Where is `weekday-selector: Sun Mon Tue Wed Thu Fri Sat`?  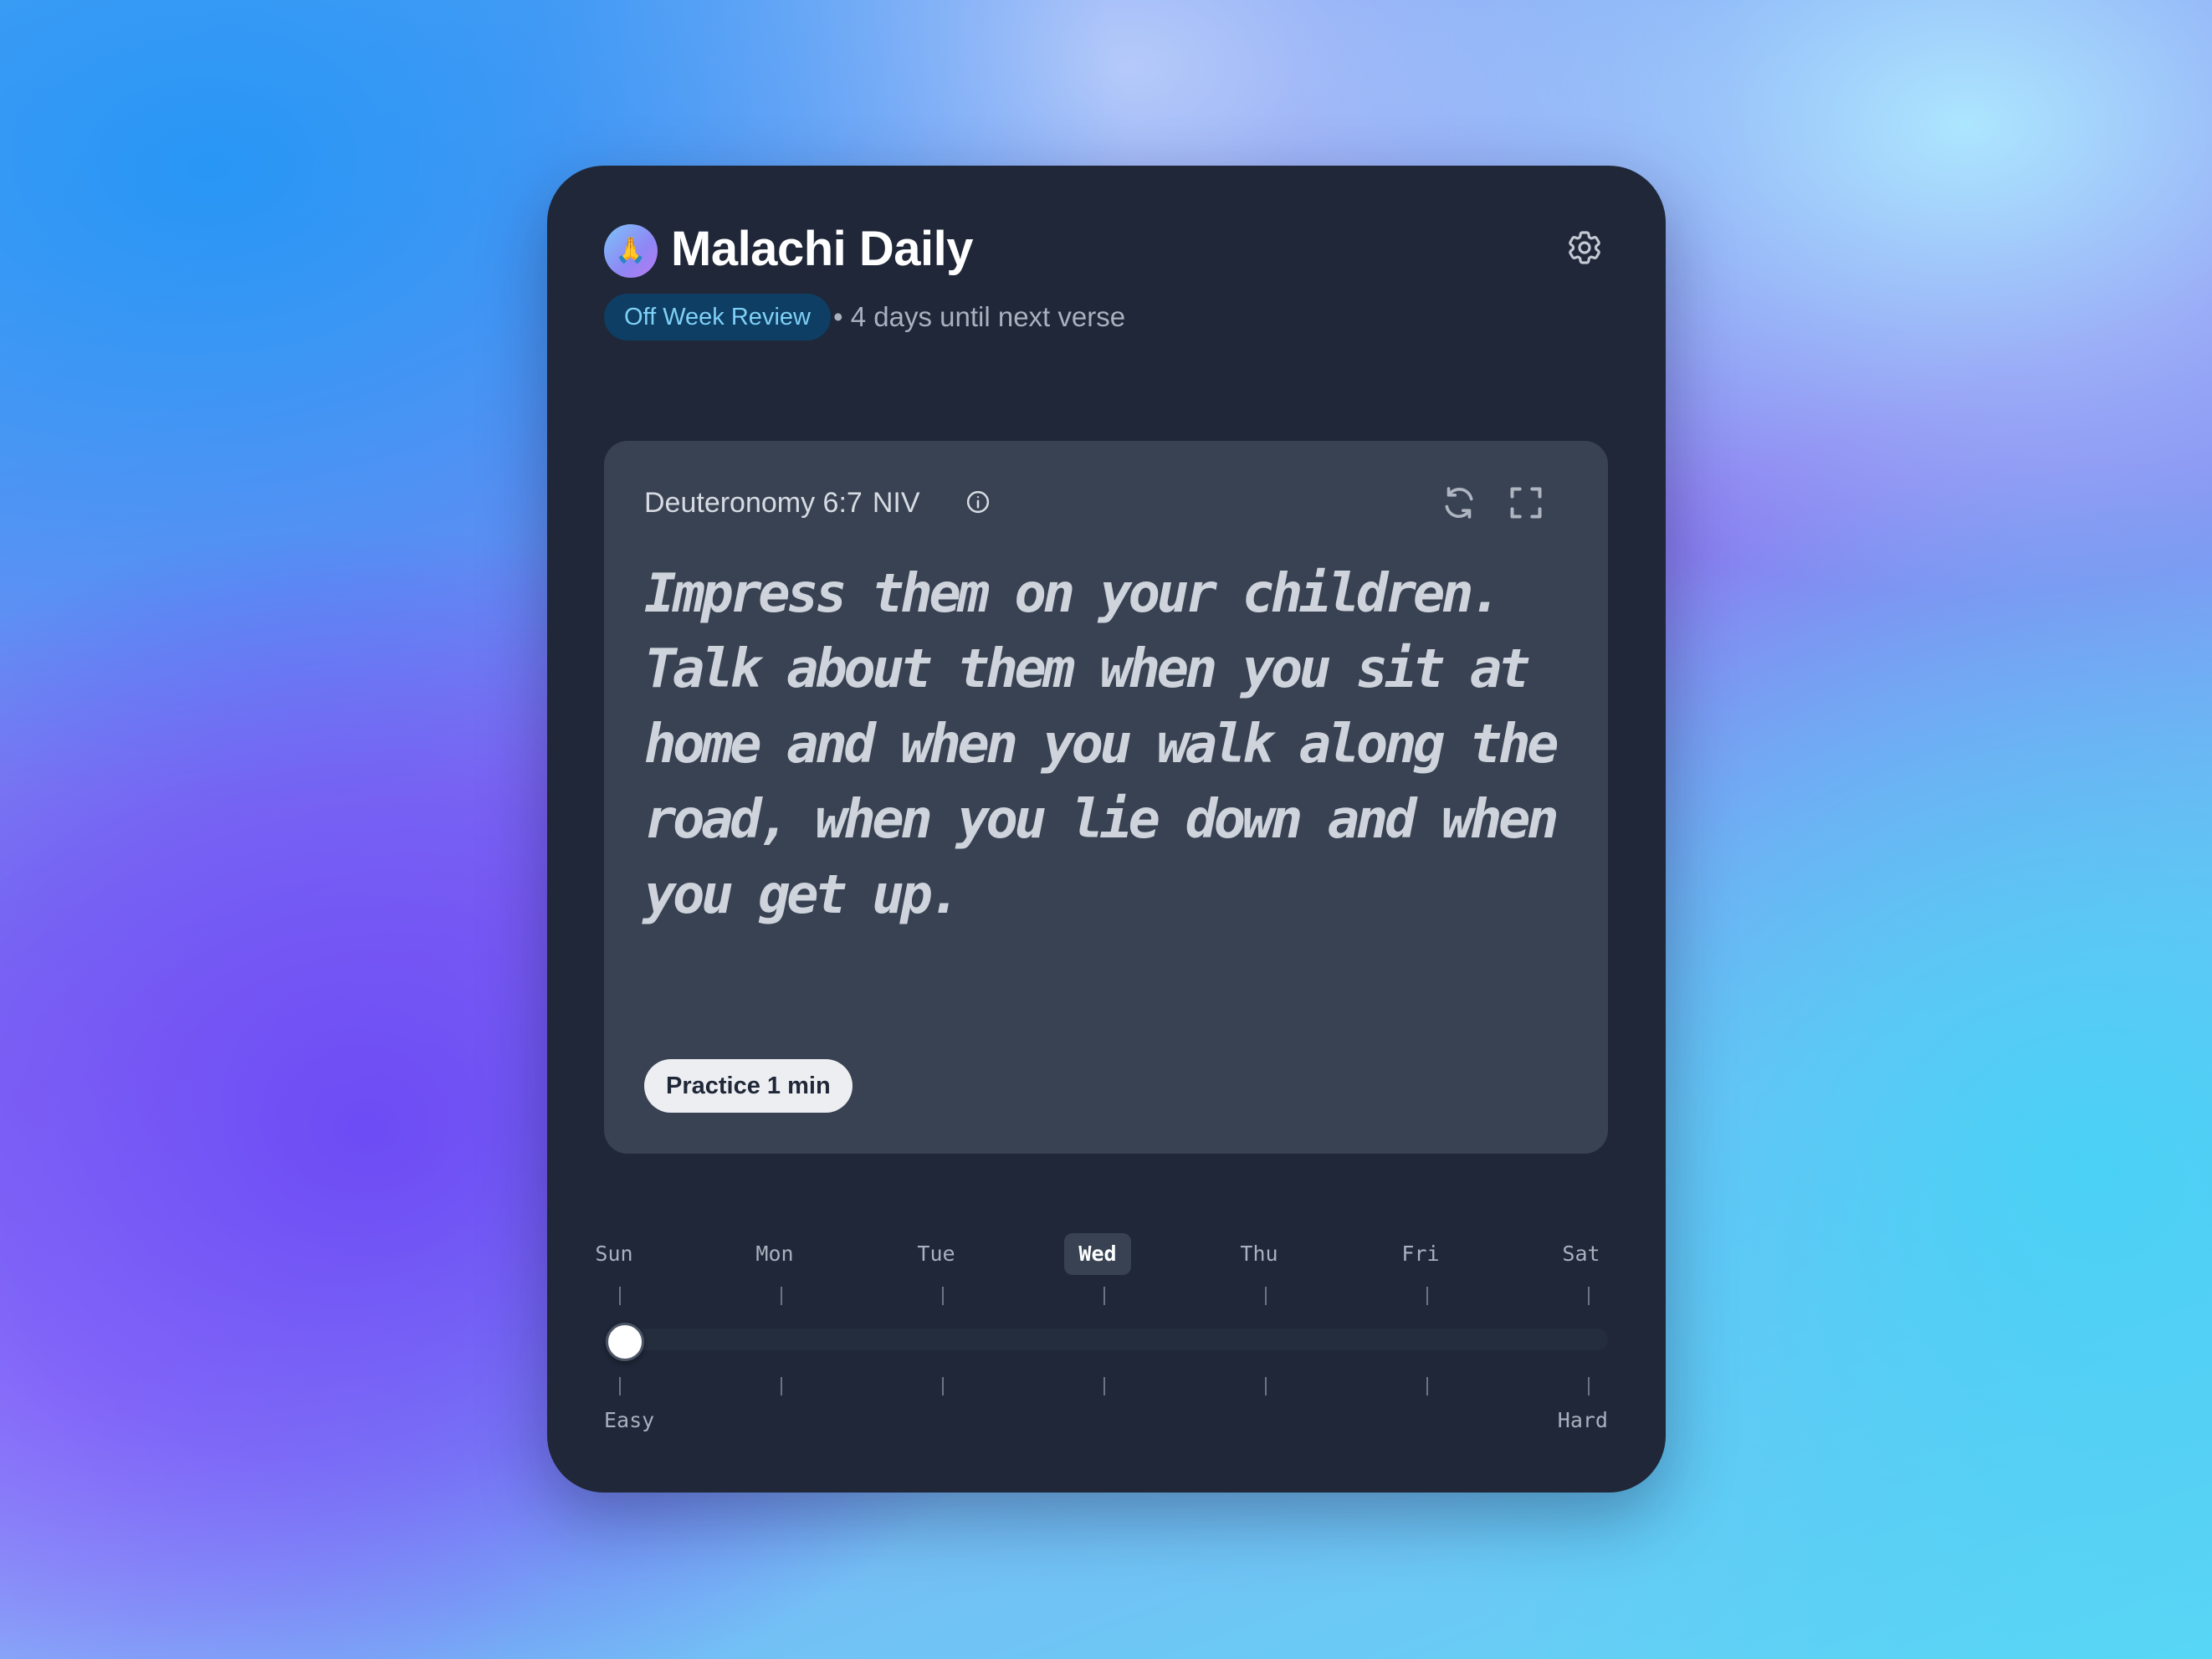 weekday-selector: Sun Mon Tue Wed Thu Fri Sat is located at coordinates (1101, 1254).